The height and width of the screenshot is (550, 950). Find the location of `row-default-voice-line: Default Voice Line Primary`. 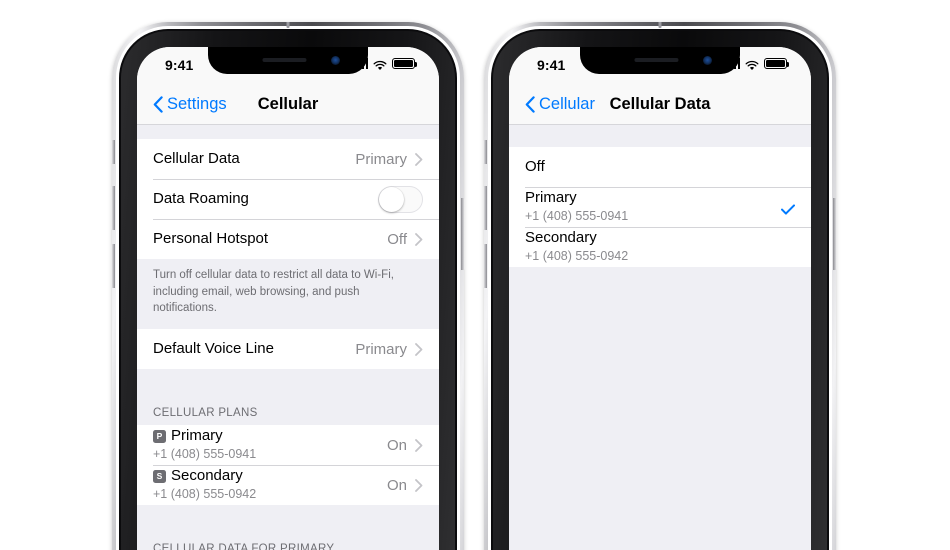

row-default-voice-line: Default Voice Line Primary is located at coordinates (288, 349).